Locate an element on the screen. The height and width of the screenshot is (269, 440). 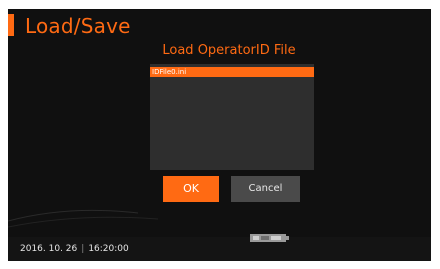
title-accent-bar is located at coordinates (11, 25).